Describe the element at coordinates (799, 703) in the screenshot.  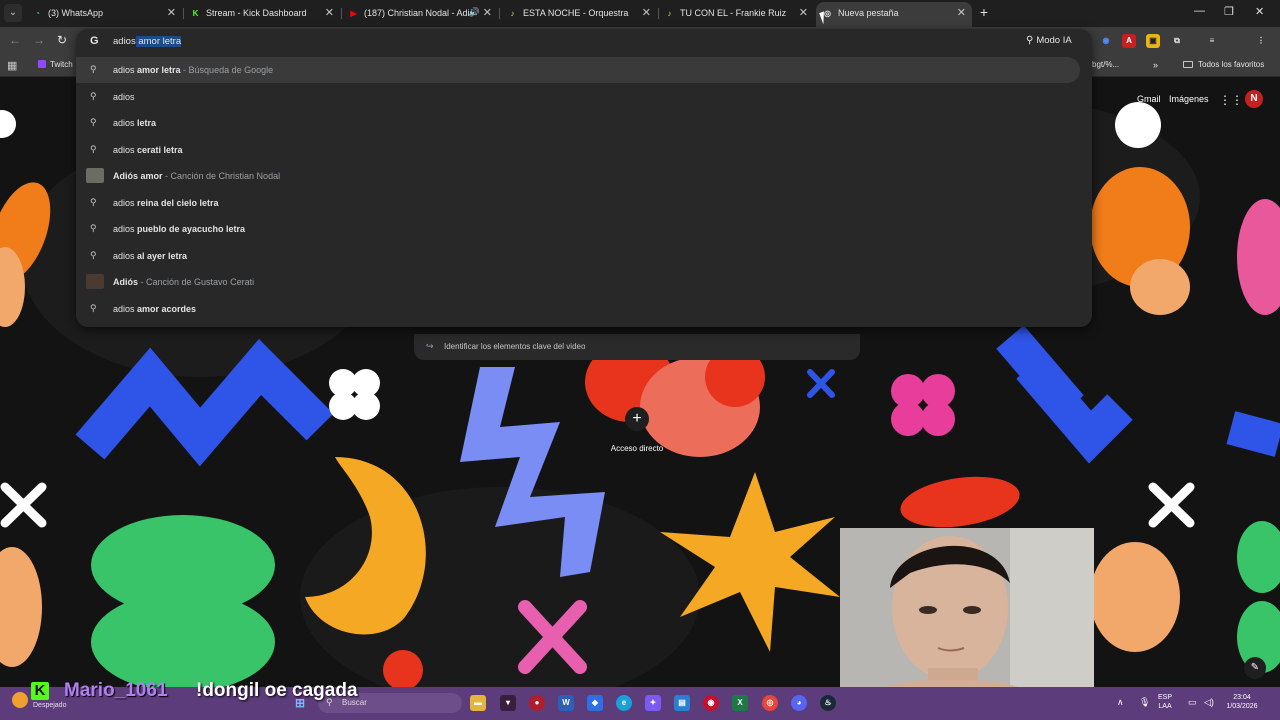
I see `discord-icon: ◕` at that location.